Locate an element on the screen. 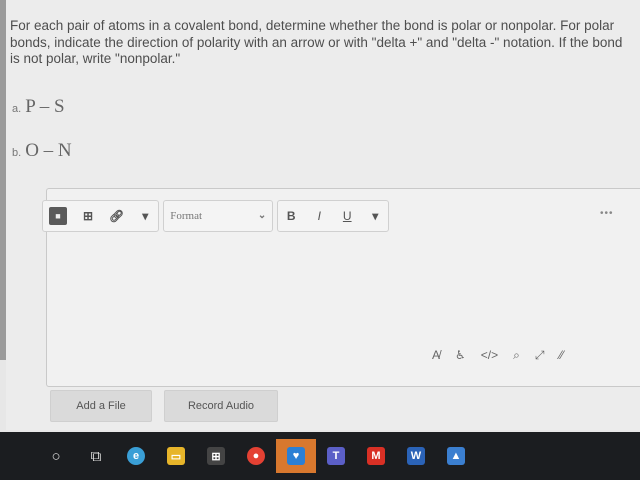 The height and width of the screenshot is (480, 640). question-part-b: b. O – N is located at coordinates (42, 151).